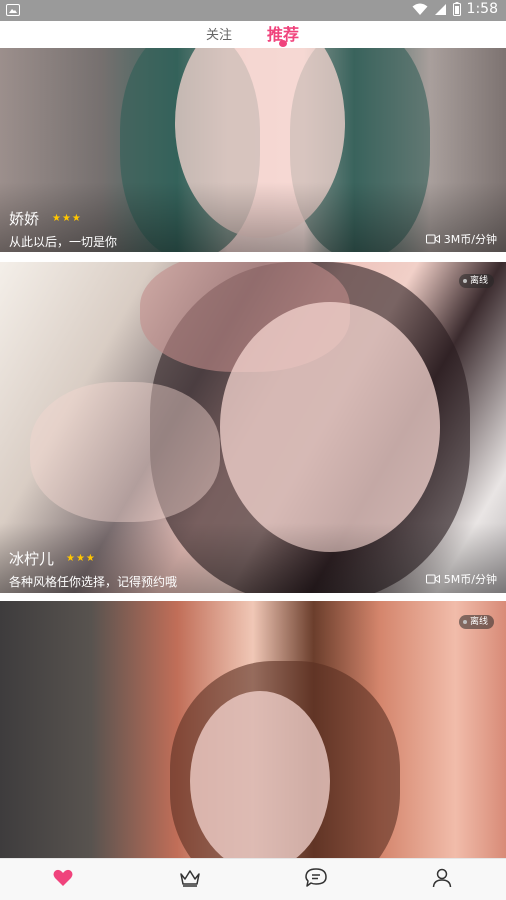  I want to click on streamer-bio: 各种风格任你选择，记得预约哦, so click(93, 582).